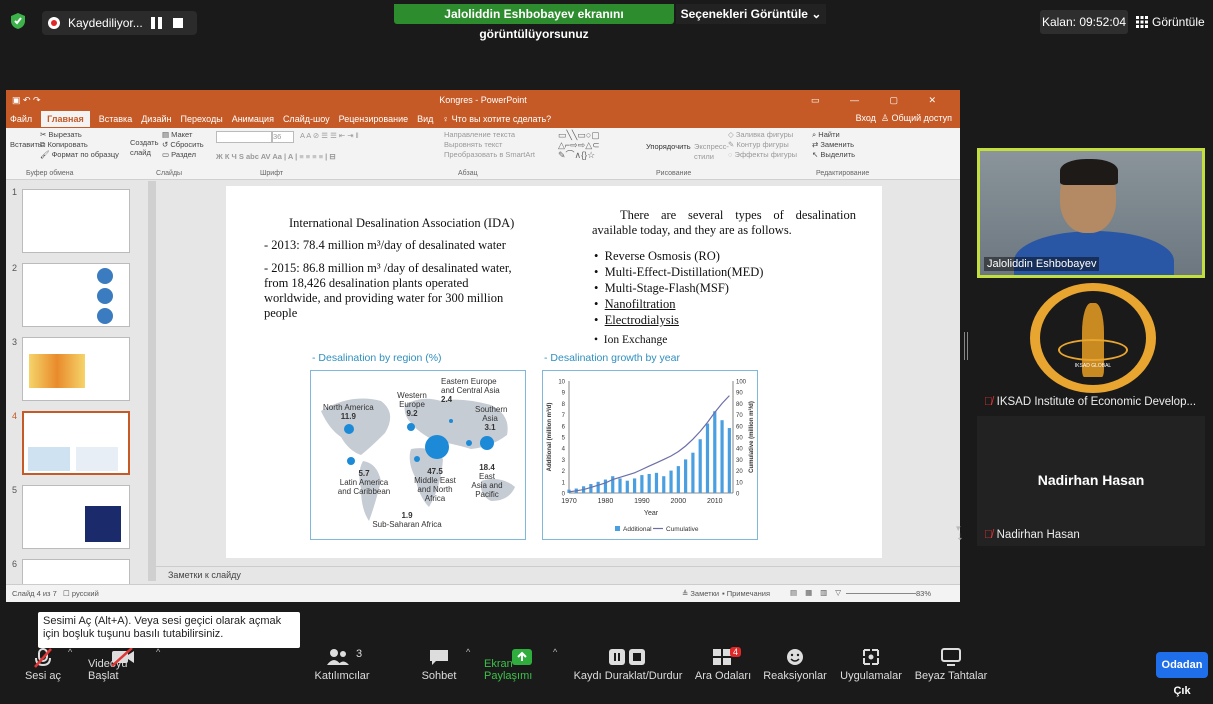  What do you see at coordinates (26, 100) in the screenshot?
I see `save-icon: ▣ ↶ ↷` at bounding box center [26, 100].